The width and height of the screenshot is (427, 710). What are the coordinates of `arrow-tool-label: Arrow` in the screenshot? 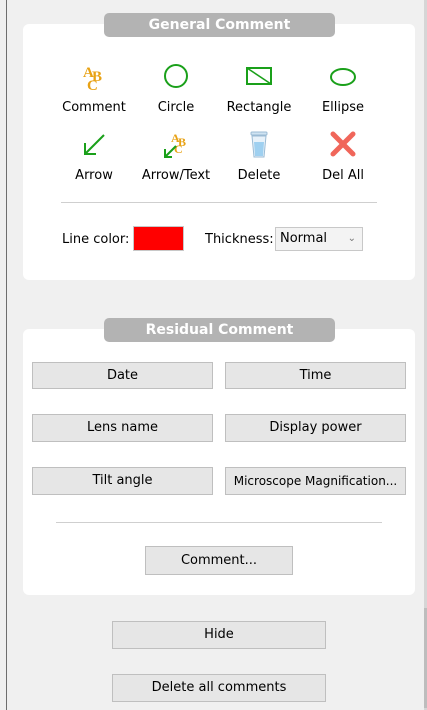 It's located at (94, 175).